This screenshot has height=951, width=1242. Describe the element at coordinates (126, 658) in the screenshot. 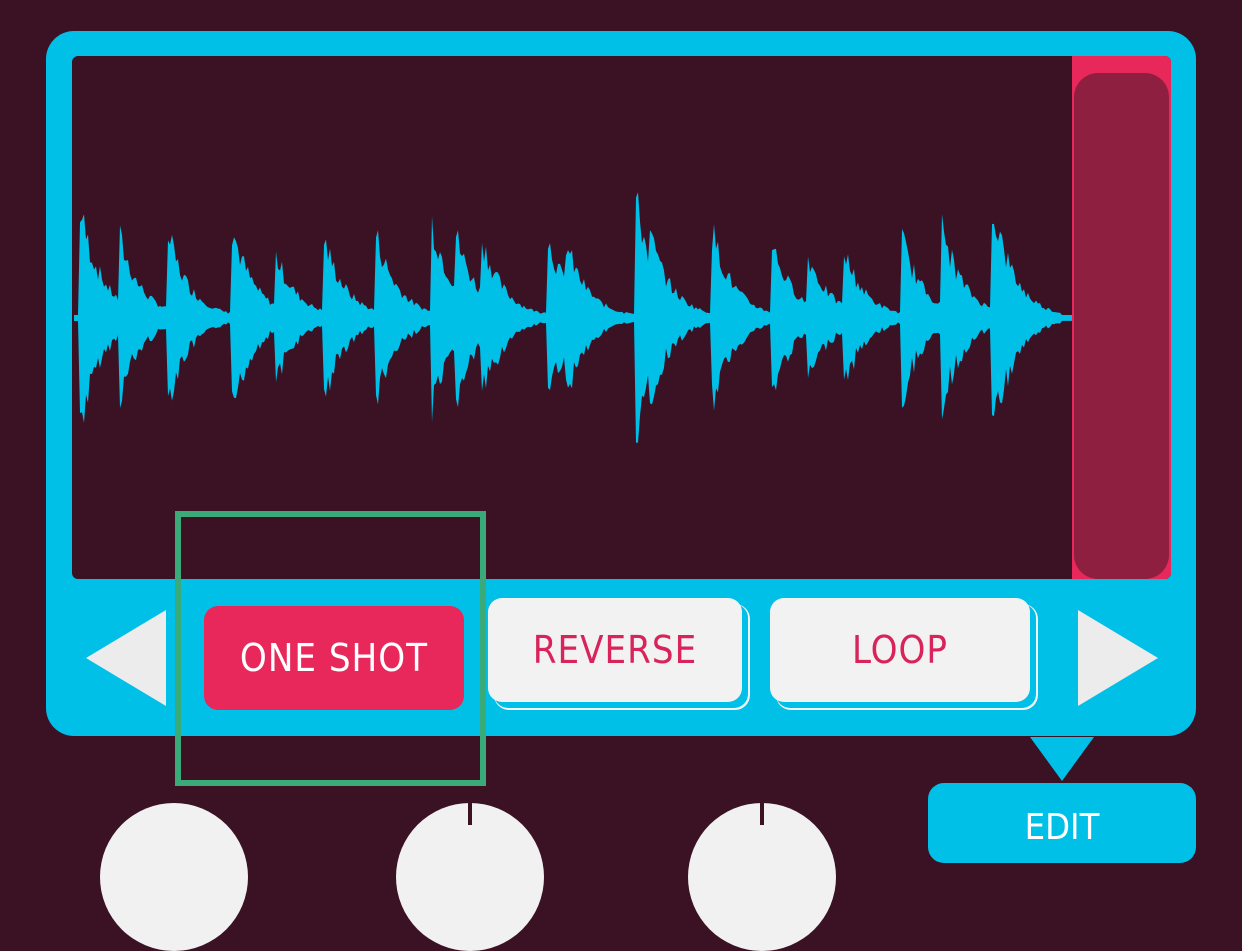

I see `previous-arrow-icon` at that location.